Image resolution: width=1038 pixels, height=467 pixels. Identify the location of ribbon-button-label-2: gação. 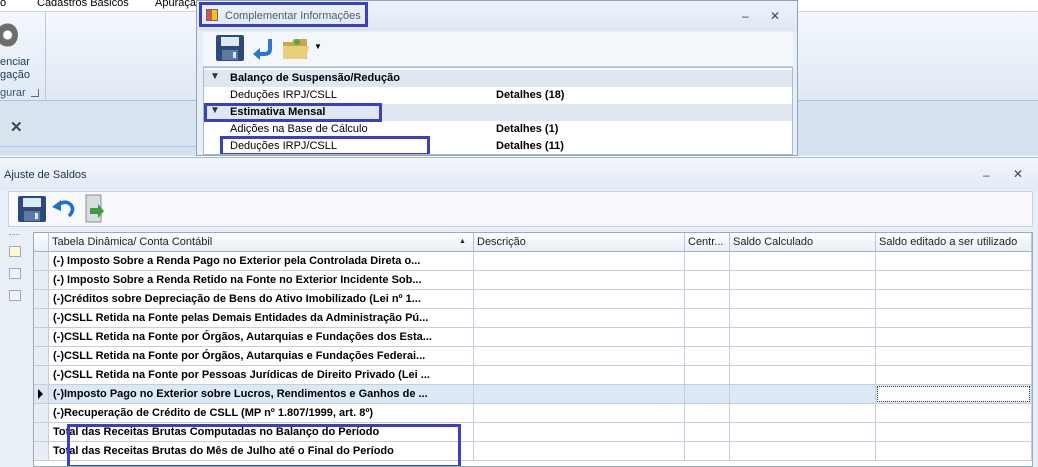
(15, 75).